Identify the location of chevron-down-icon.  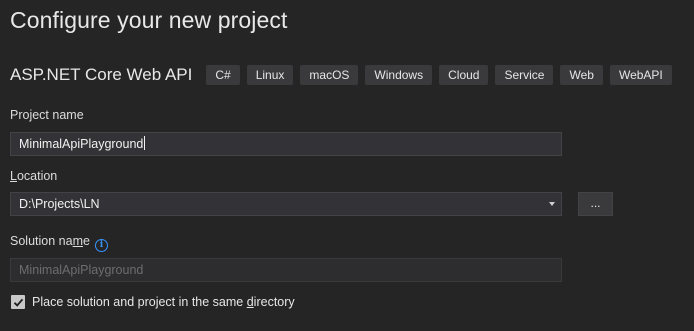
(552, 204).